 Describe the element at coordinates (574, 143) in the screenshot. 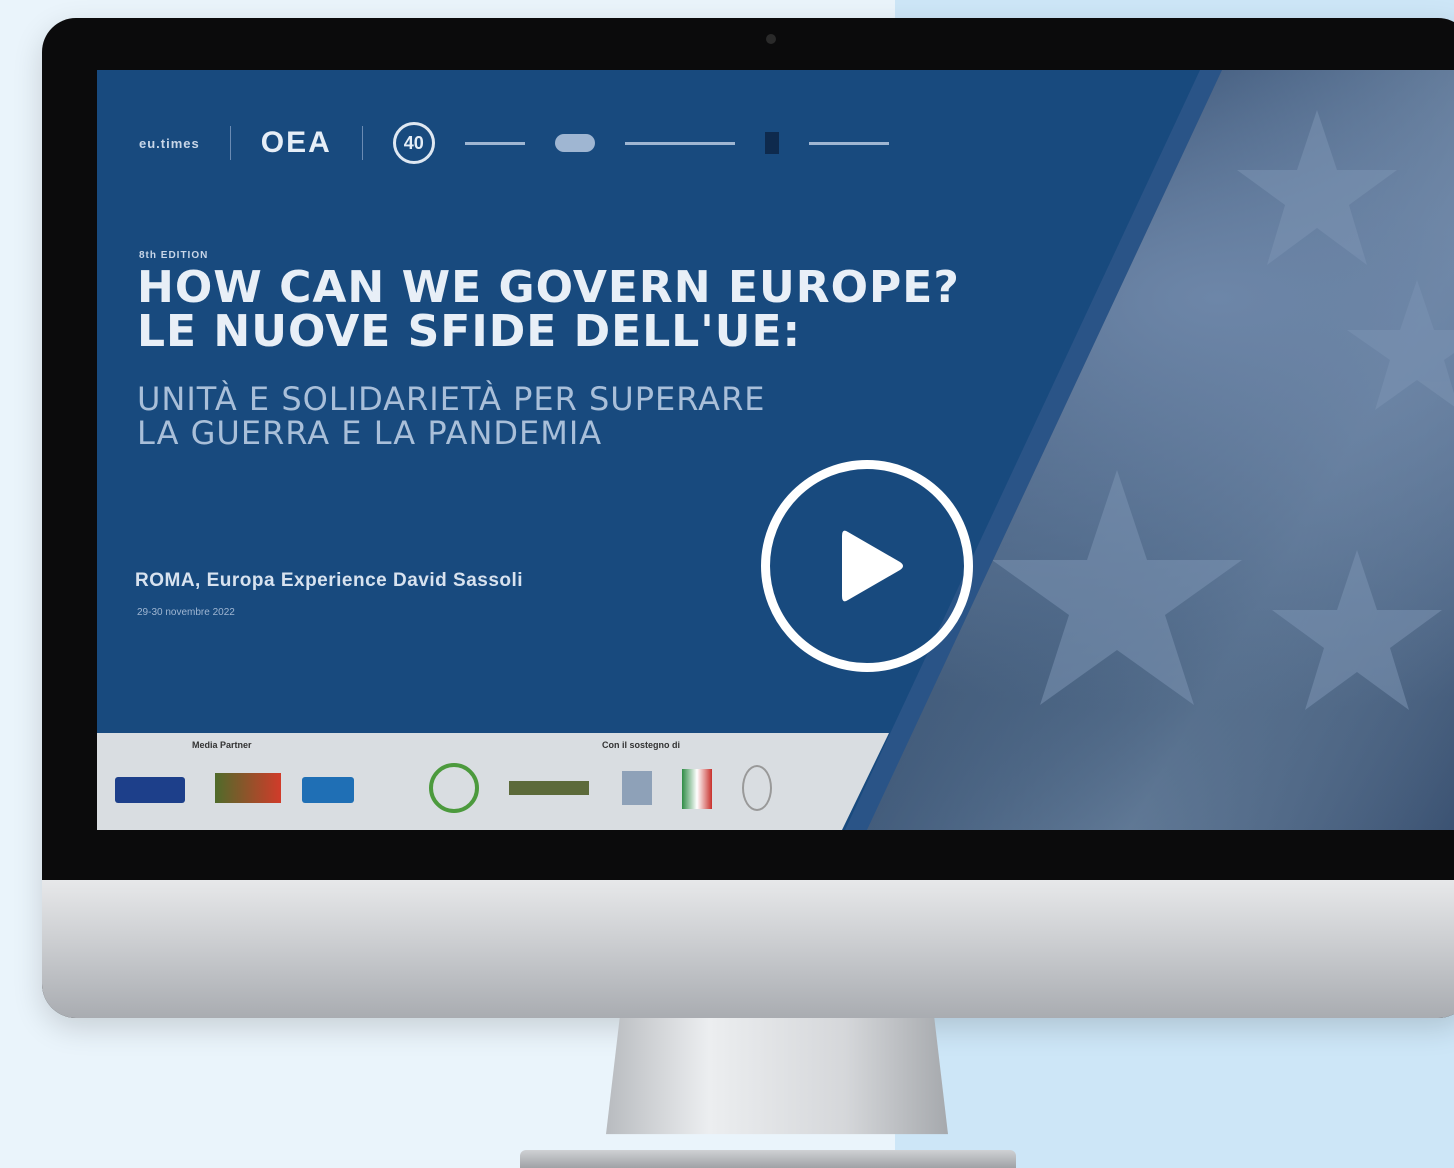

I see `partner-logo-blob` at that location.